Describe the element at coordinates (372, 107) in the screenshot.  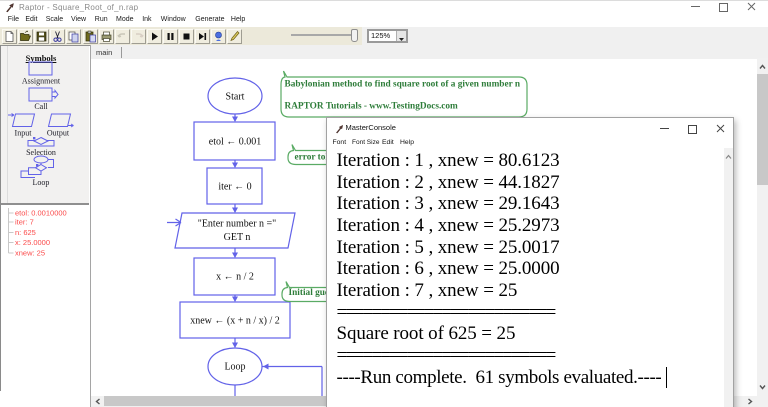
I see `svg-text:RAPTOR Tutorials - www.Testing: RAPTOR Tutorials - www.TestingDocs.com` at that location.